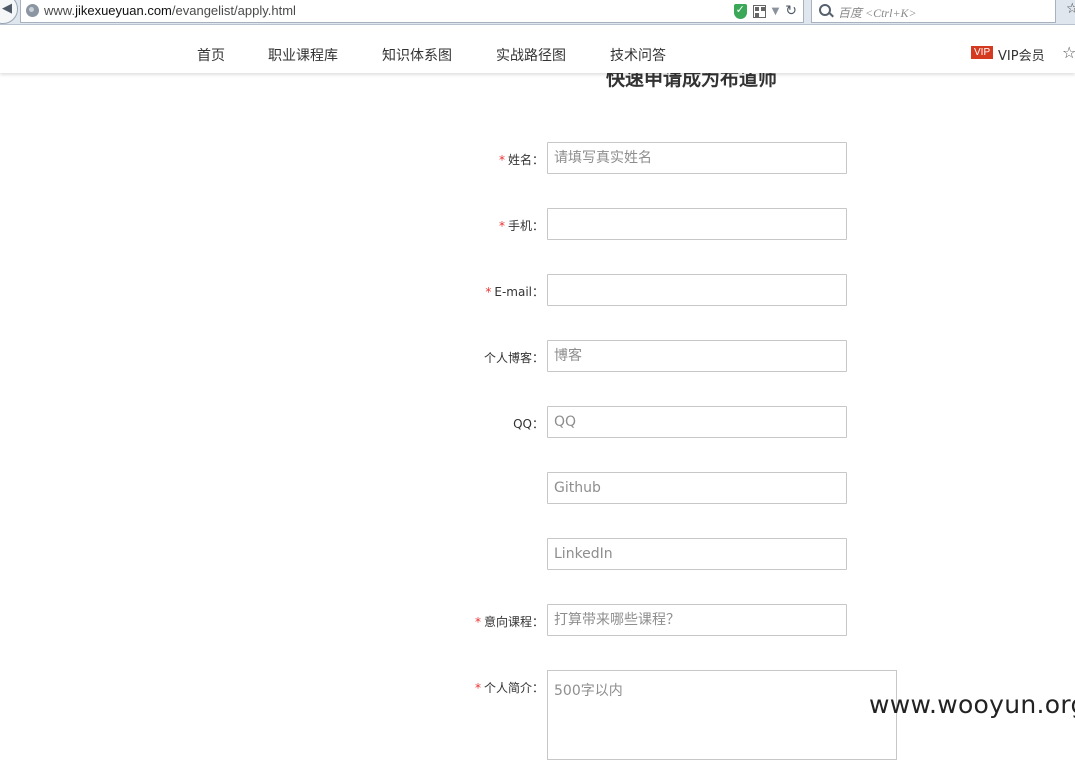 The width and height of the screenshot is (1075, 760). I want to click on security-shield-icon, so click(740, 11).